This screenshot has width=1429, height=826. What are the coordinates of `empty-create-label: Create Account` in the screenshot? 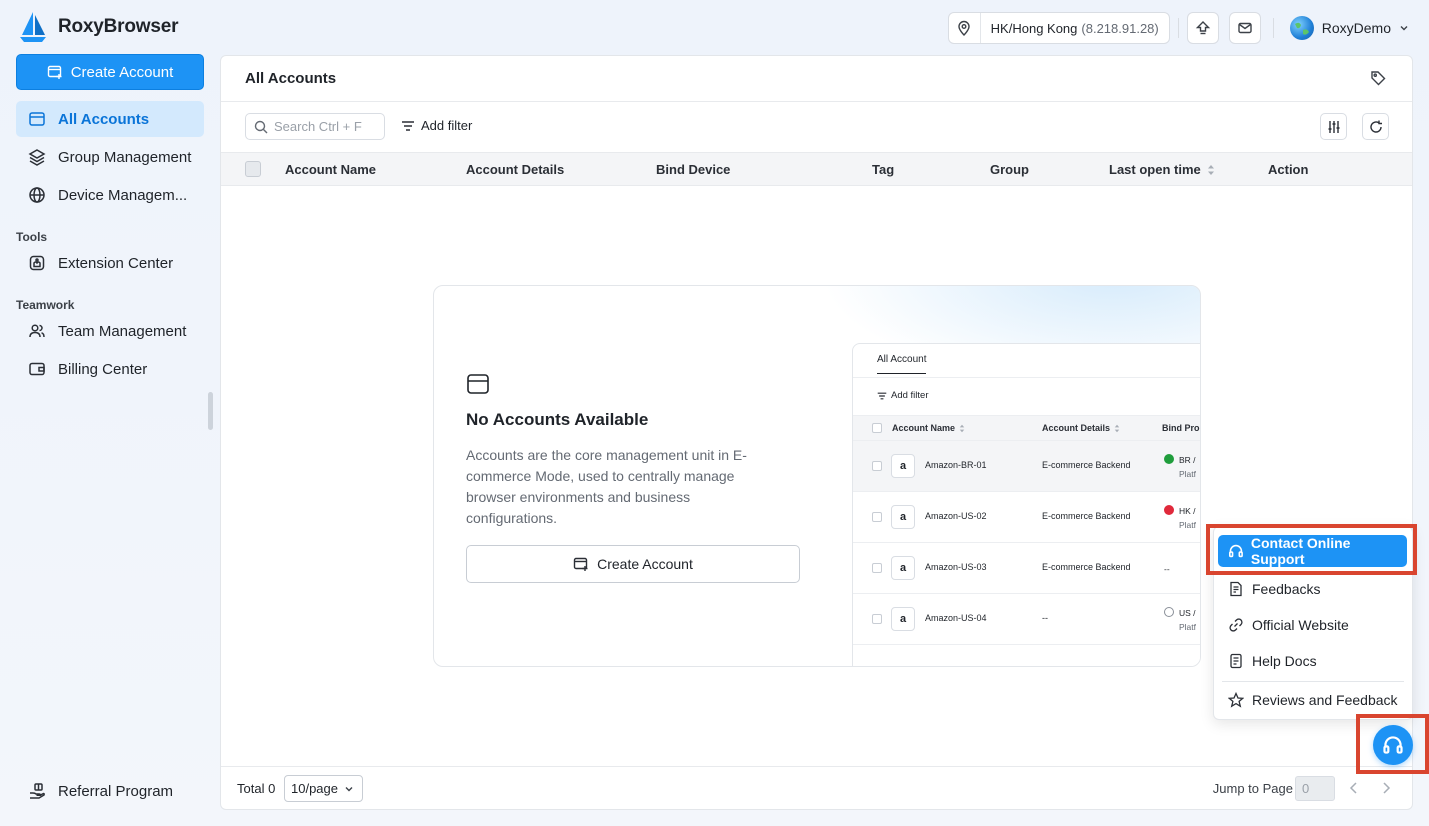 It's located at (645, 564).